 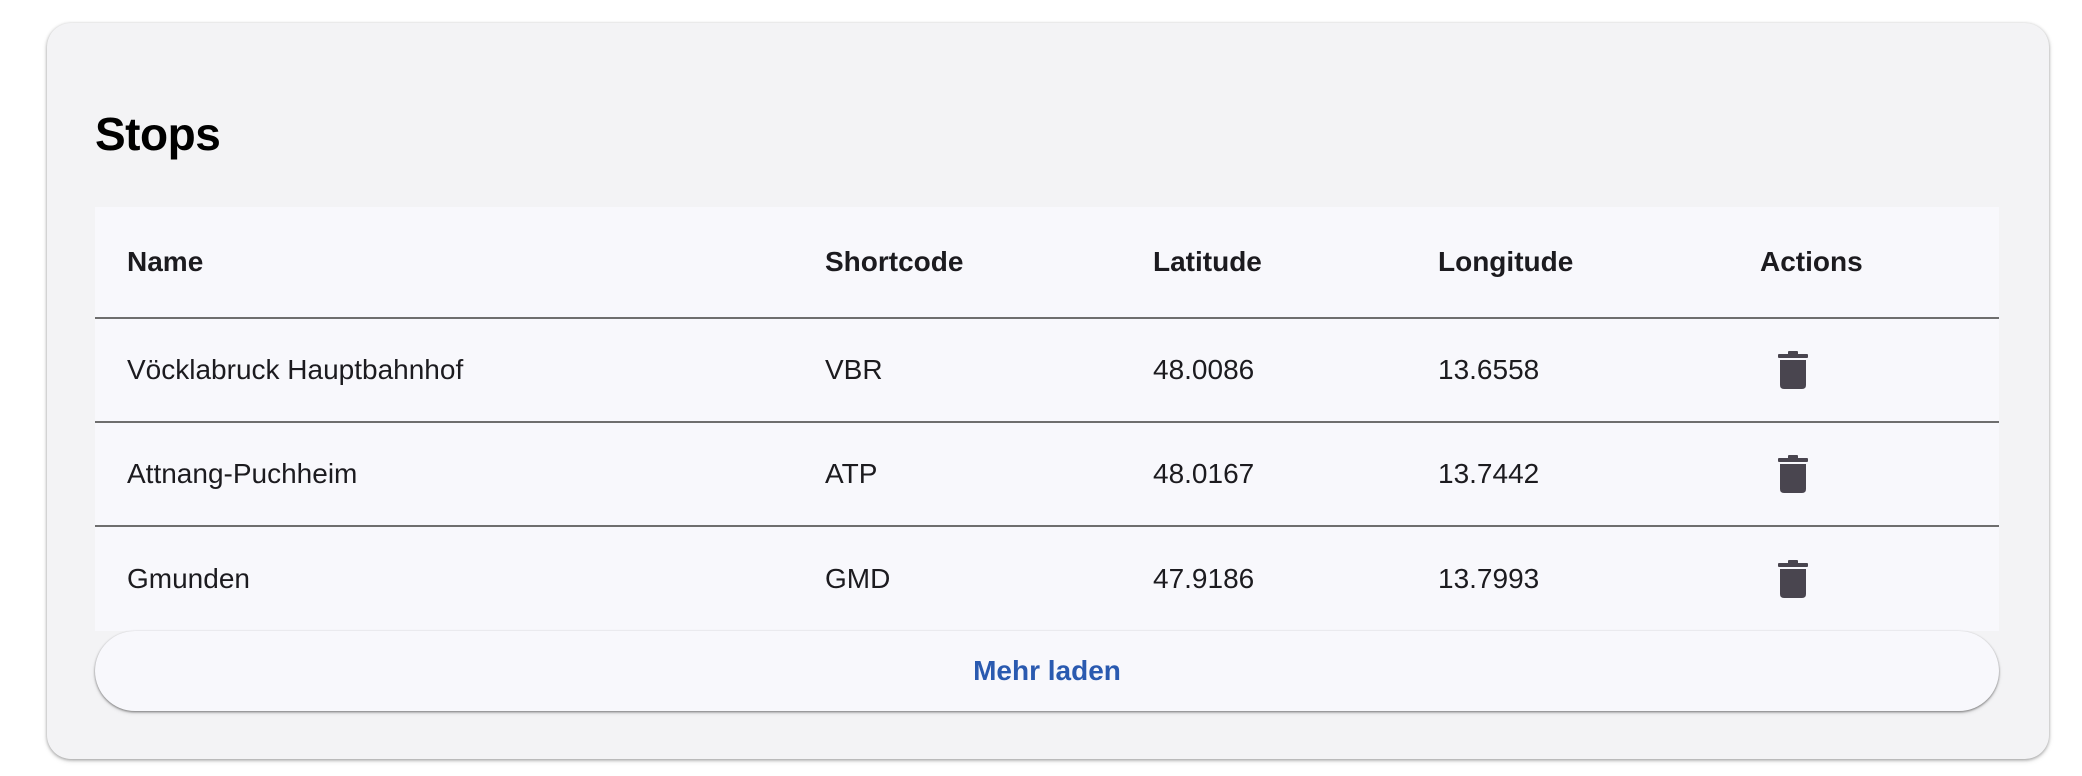 I want to click on stop-longitude: 13.7993, so click(x=1489, y=578).